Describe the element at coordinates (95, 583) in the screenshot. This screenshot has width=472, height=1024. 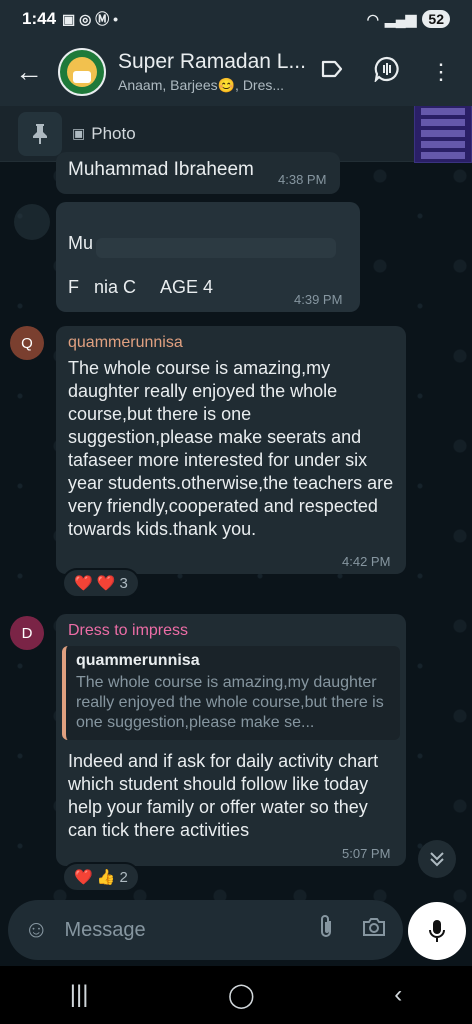
I see `reaction-emojis: ❤️ ❤️` at that location.